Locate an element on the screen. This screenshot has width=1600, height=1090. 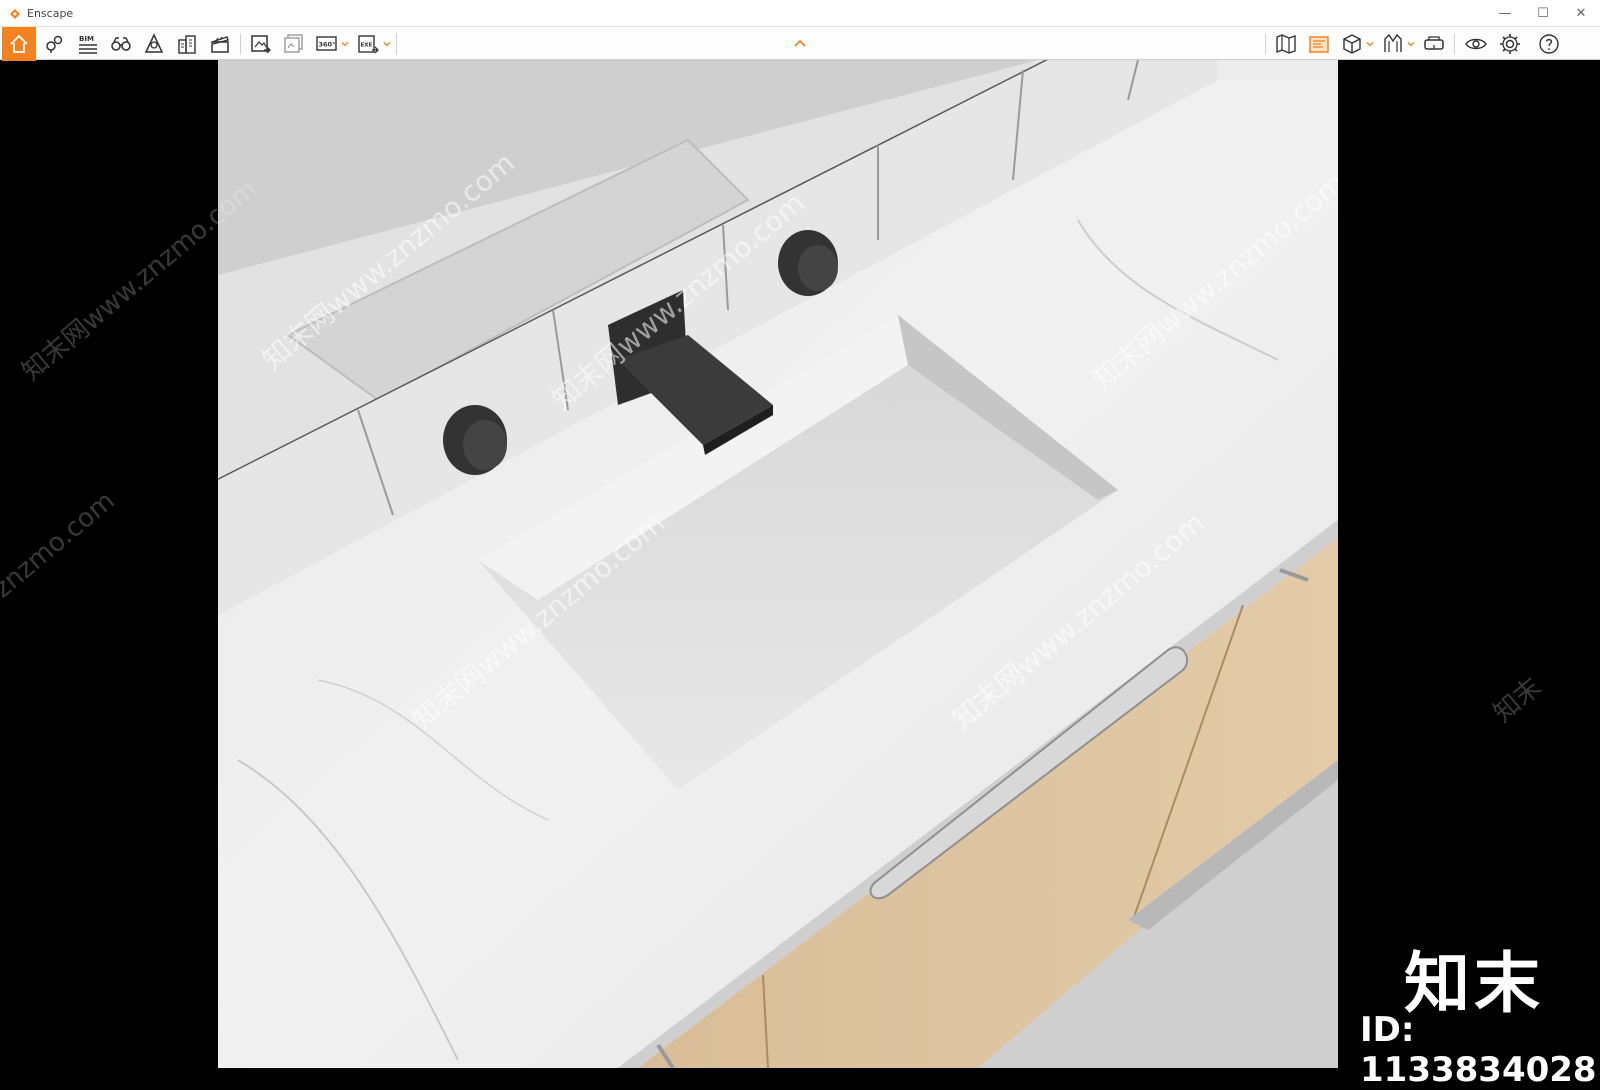
help-icon is located at coordinates (1549, 44).